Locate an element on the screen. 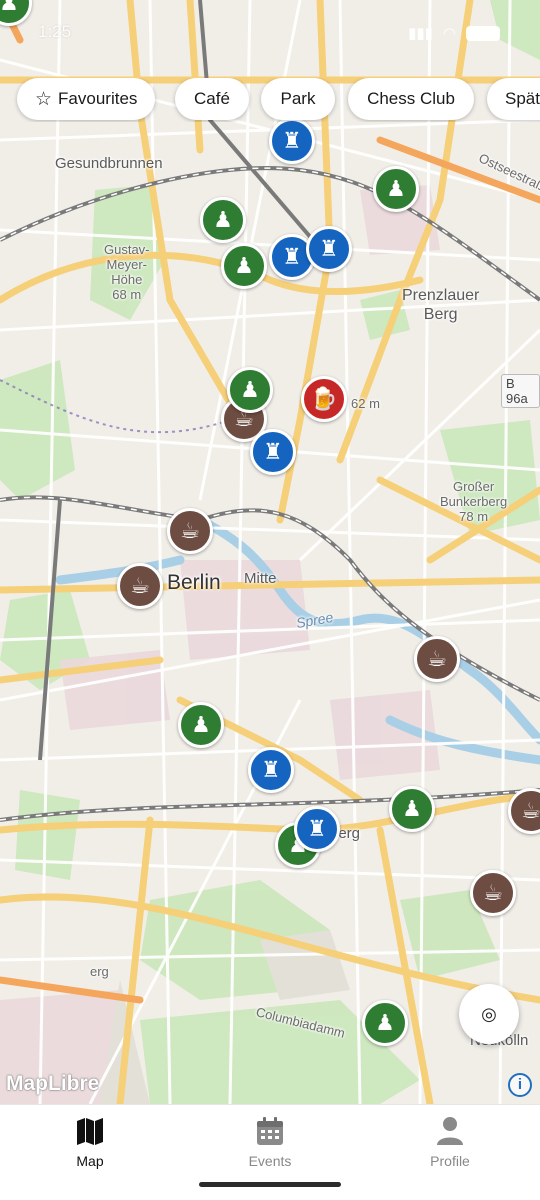 This screenshot has width=540, height=1200. status-icons: ▮▮▮ ◠ is located at coordinates (454, 33).